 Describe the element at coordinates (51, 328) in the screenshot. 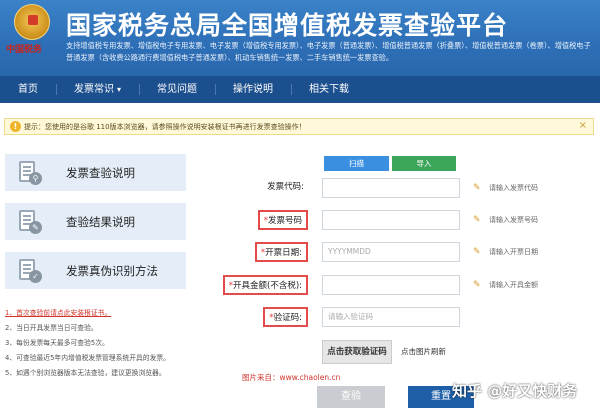

I see `note-line: 2、当日开具发票当日可查验。` at that location.